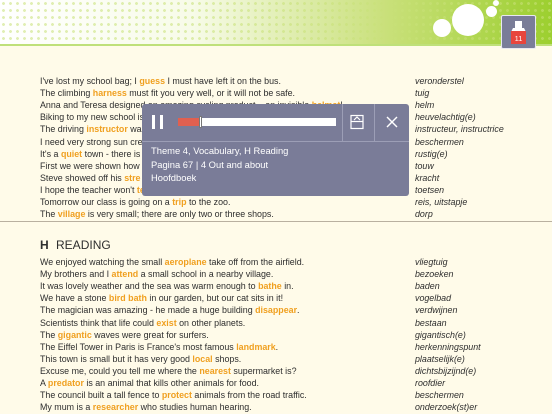 The image size is (552, 414). Describe the element at coordinates (74, 334) in the screenshot. I see `vocab-word: gigantic` at that location.